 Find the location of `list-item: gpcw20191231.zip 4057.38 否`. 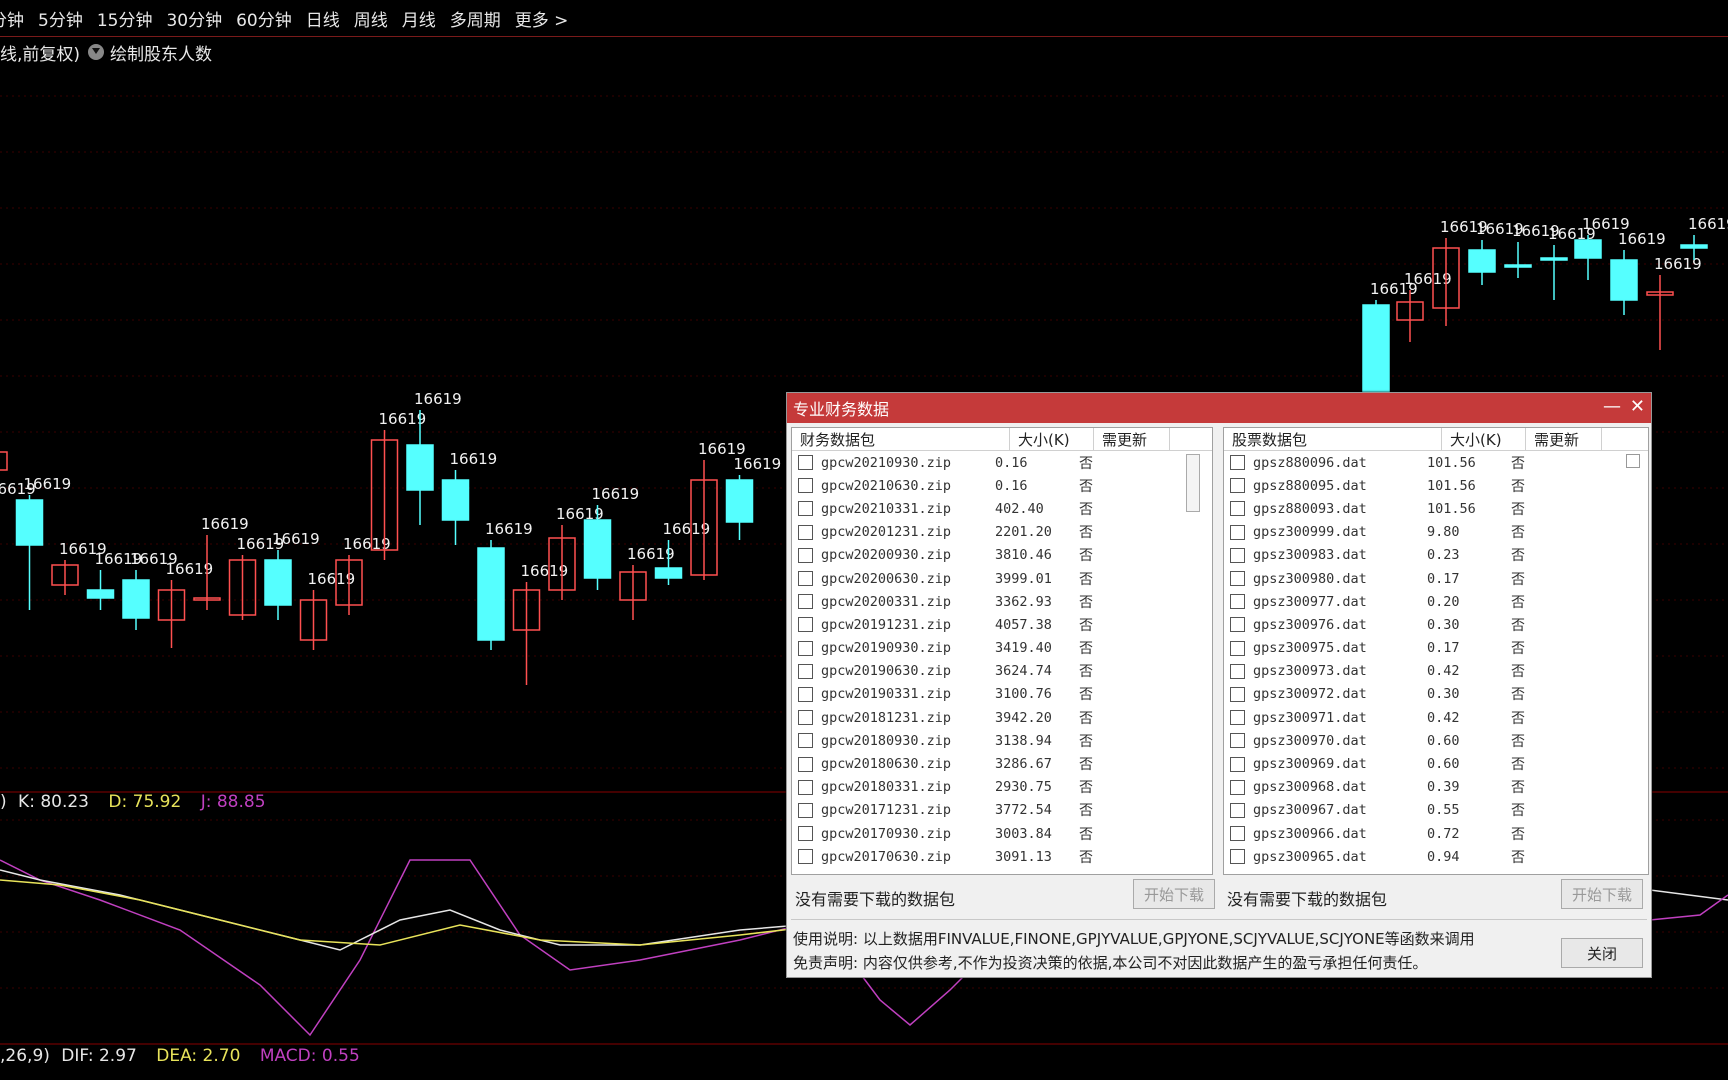

list-item: gpcw20191231.zip 4057.38 否 is located at coordinates (1002, 624).